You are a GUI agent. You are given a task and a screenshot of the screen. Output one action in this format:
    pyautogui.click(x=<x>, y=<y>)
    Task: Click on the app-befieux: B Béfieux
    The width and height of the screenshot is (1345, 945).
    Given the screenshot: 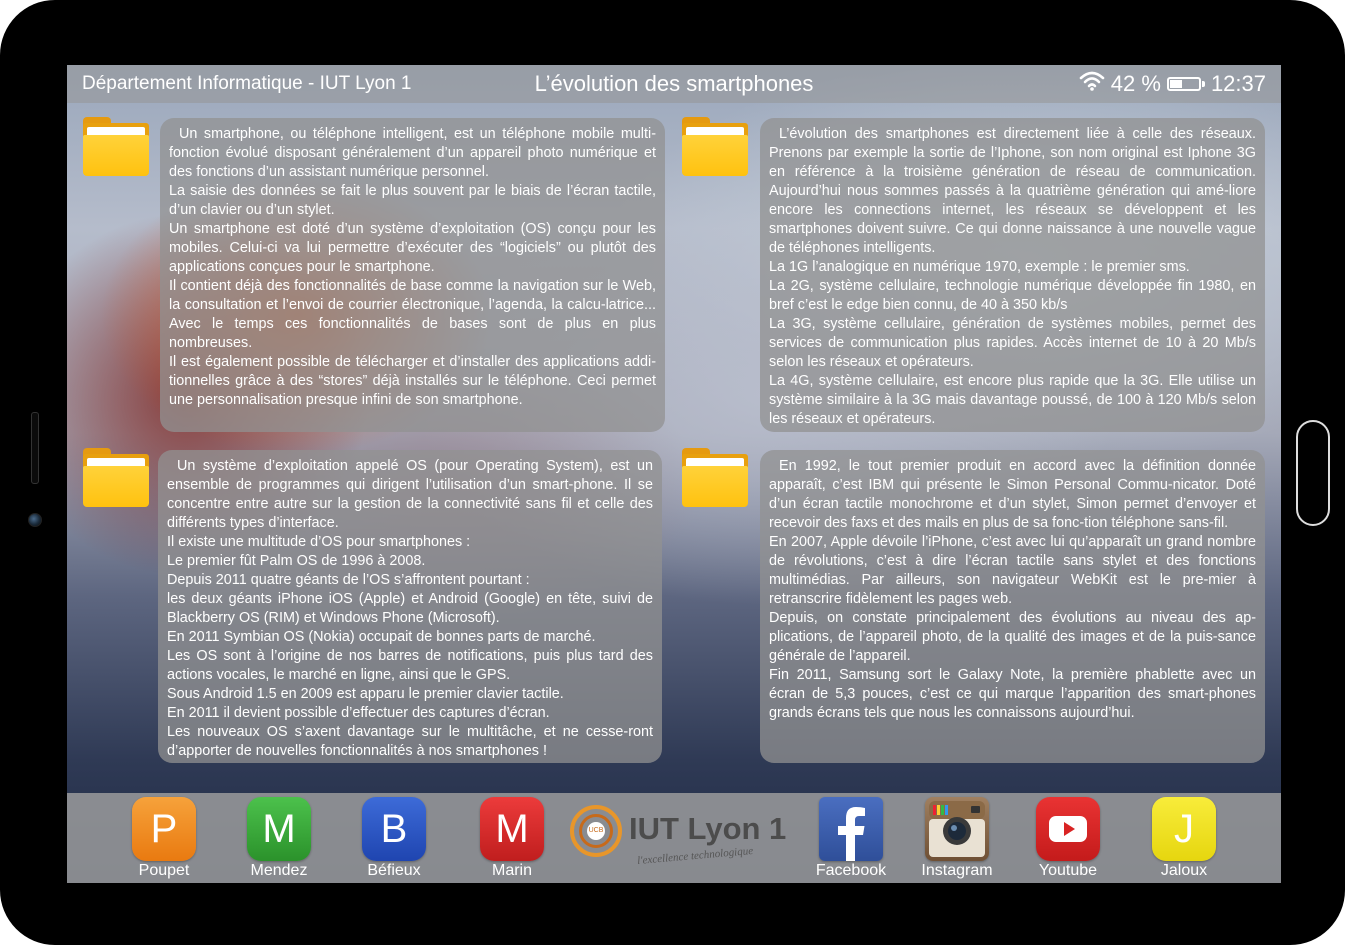 What is the action you would take?
    pyautogui.click(x=394, y=838)
    